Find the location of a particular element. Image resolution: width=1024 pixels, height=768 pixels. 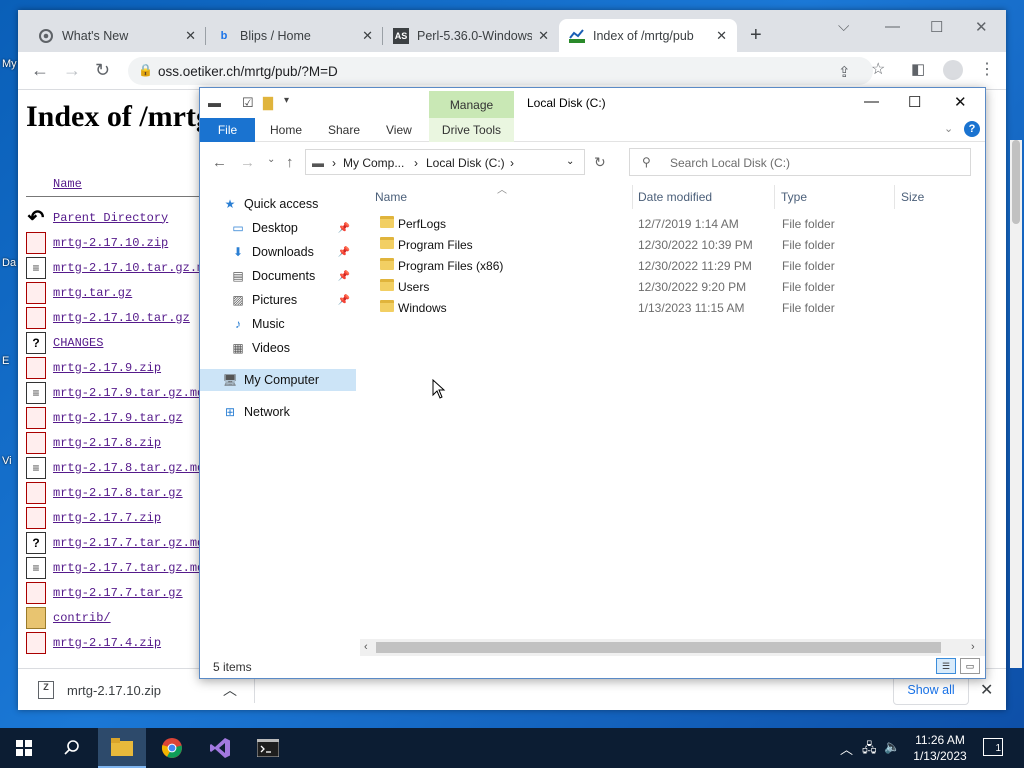

file-link: mrtg-2.17.7.tar.gz is located at coordinates (118, 593).